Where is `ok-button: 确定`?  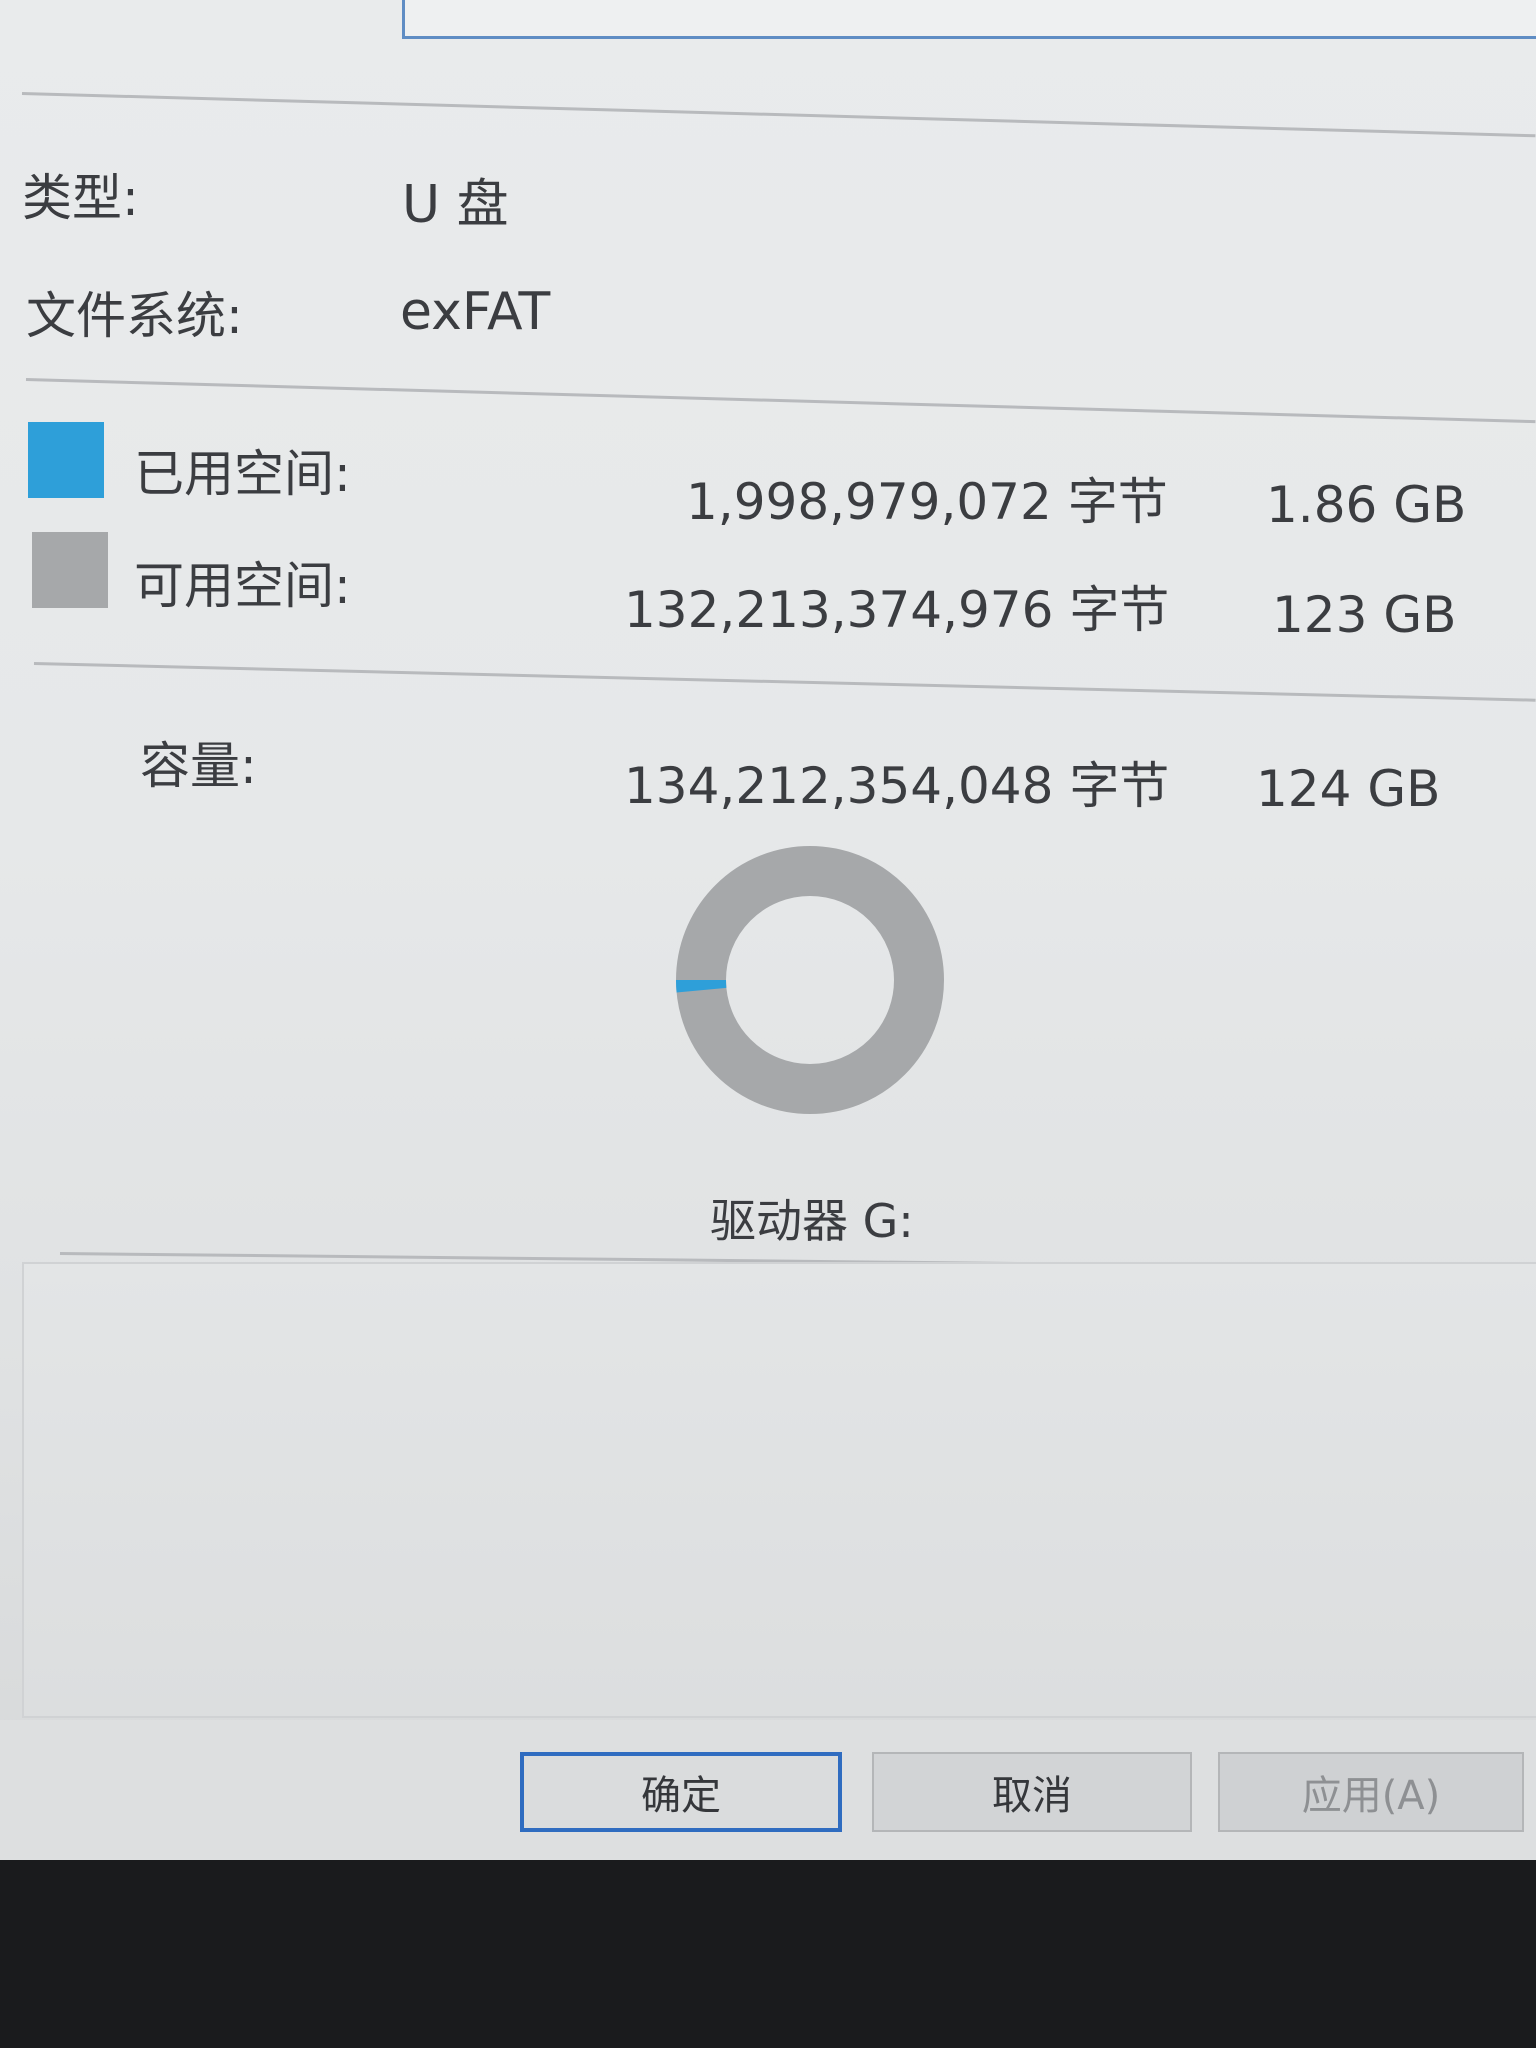 ok-button: 确定 is located at coordinates (681, 1792).